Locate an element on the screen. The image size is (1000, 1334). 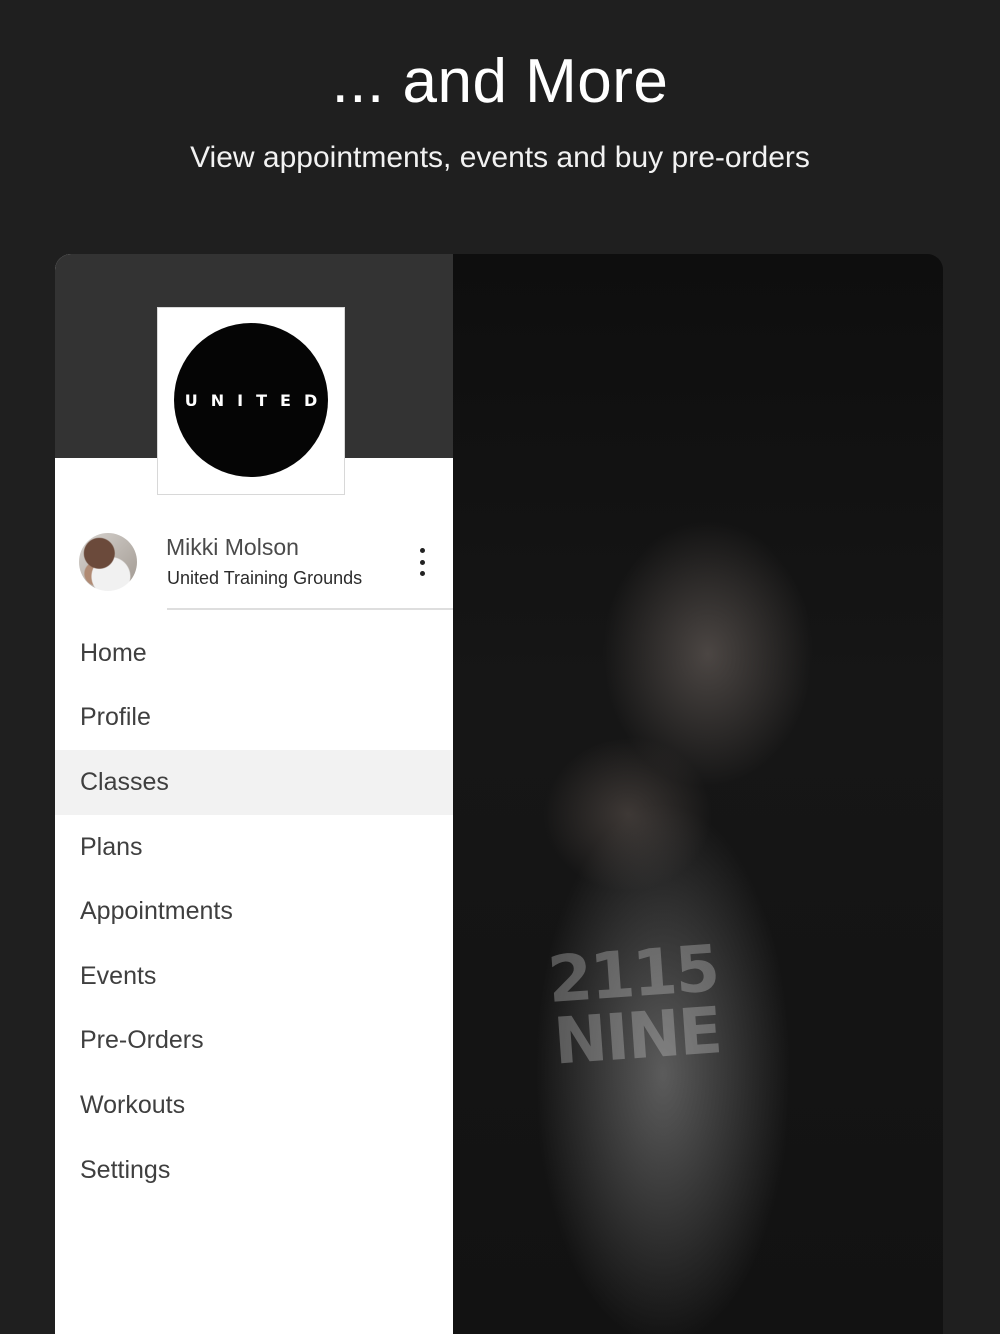
avatar is located at coordinates (108, 562).